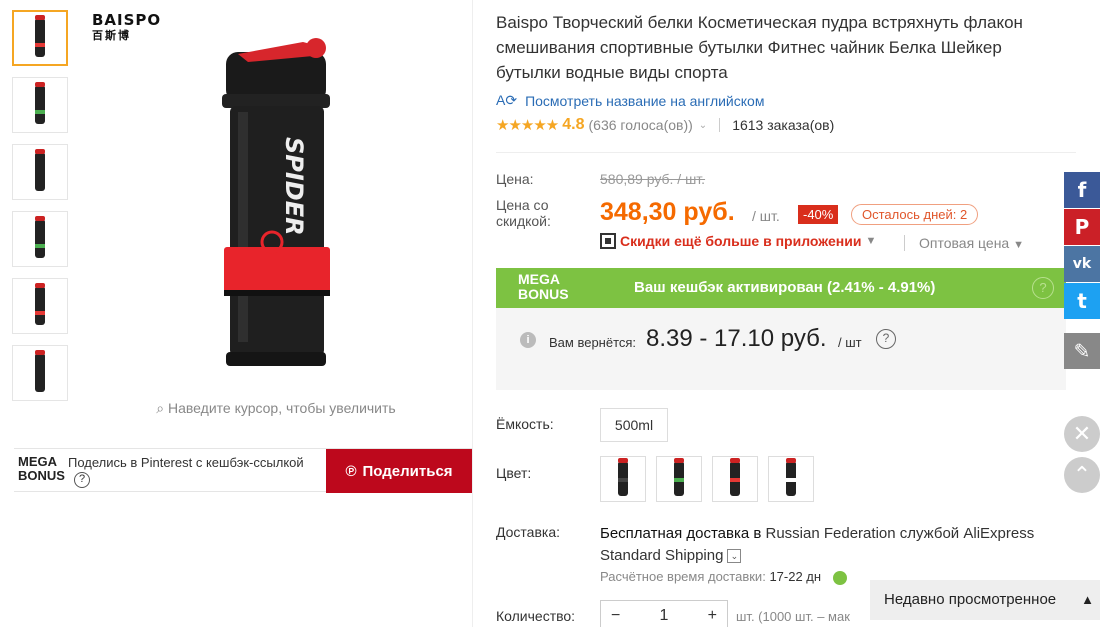 Image resolution: width=1100 pixels, height=627 pixels. I want to click on quantity-increase-button: +, so click(712, 616).